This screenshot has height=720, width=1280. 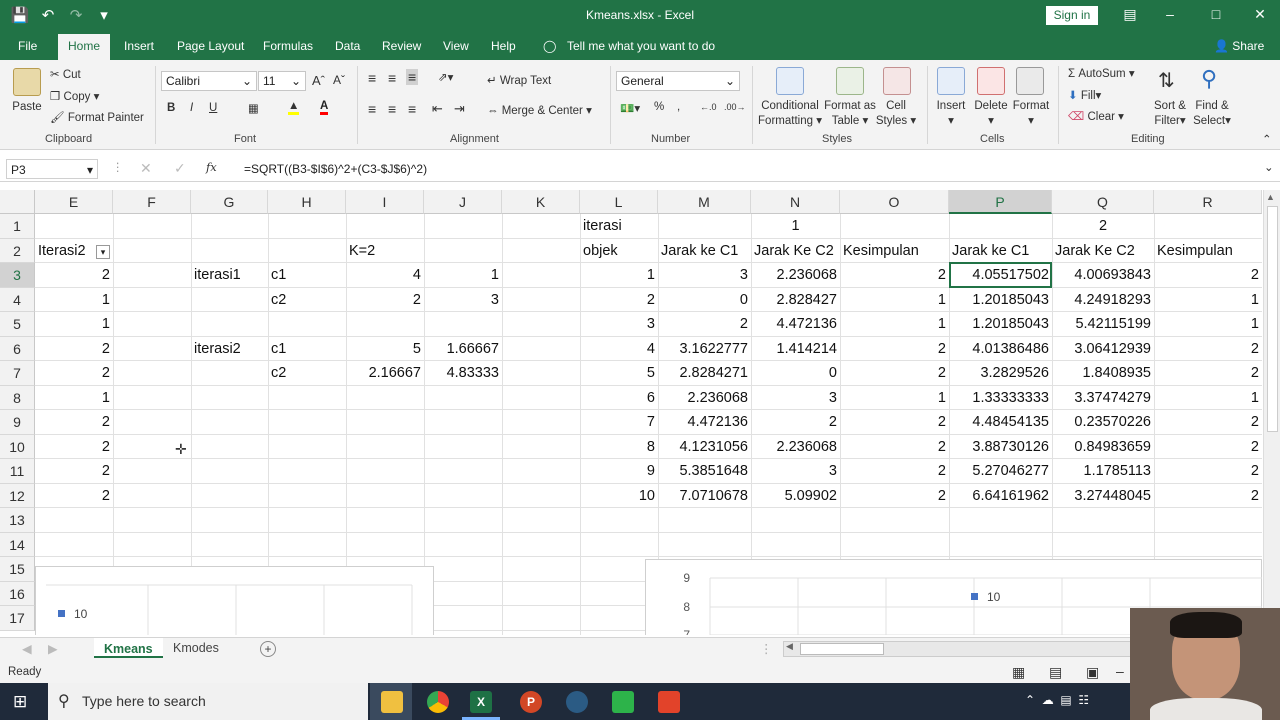 I want to click on column-header-i: I, so click(x=385, y=202).